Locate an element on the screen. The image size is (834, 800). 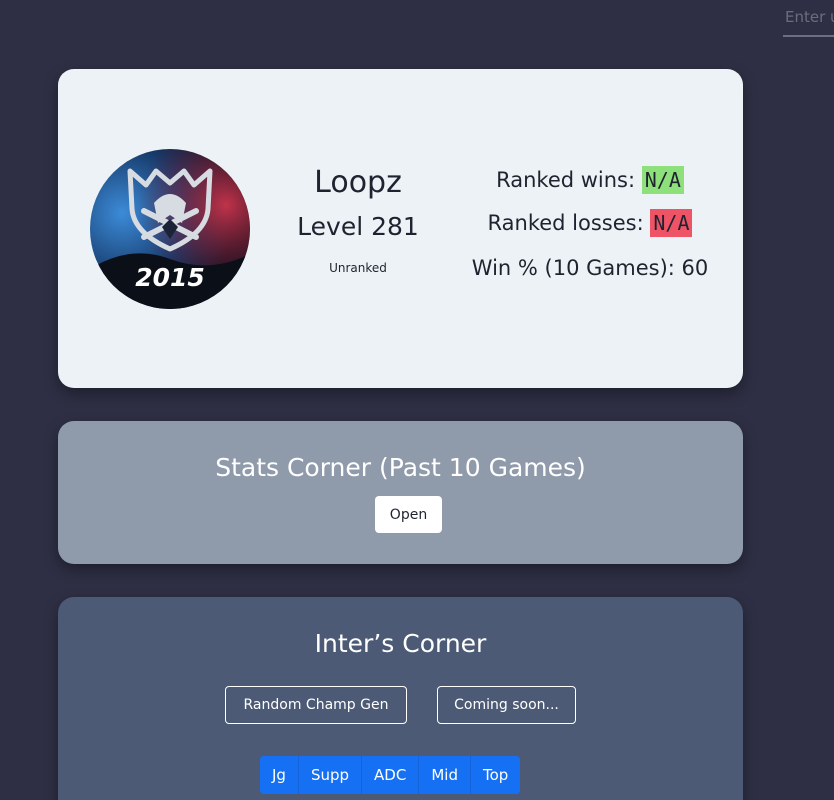
win-percentage: Win % (10 Games): 60 is located at coordinates (590, 268).